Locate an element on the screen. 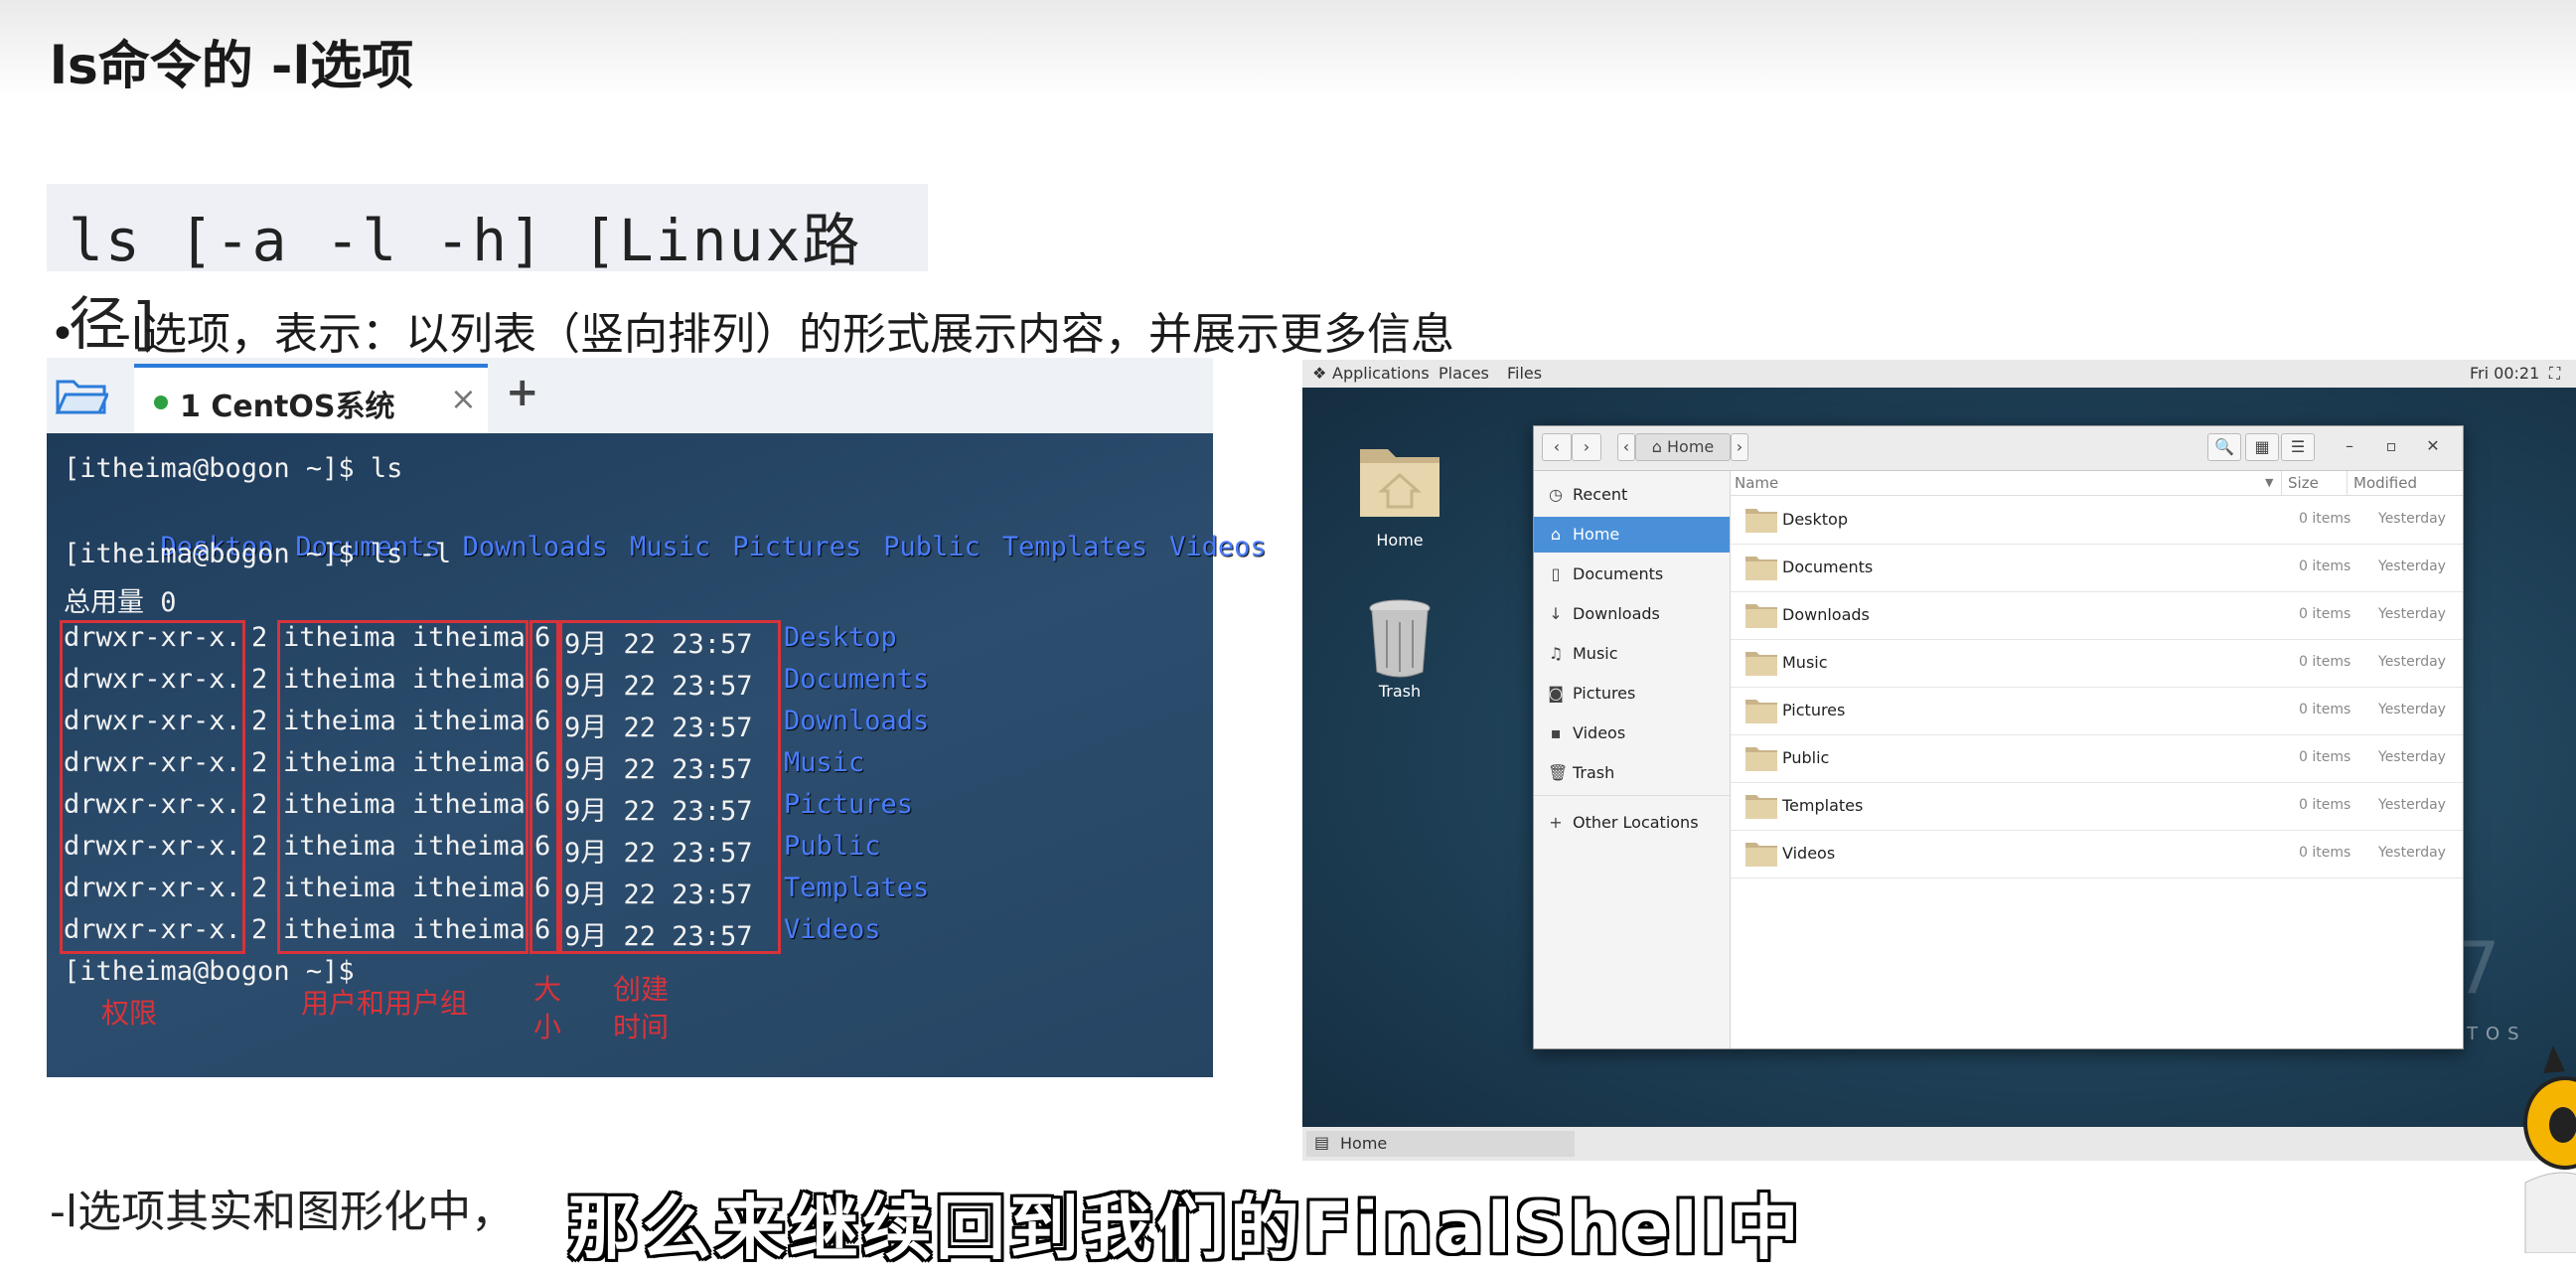 Image resolution: width=2576 pixels, height=1273 pixels. camera-icon: ◙ is located at coordinates (1556, 693).